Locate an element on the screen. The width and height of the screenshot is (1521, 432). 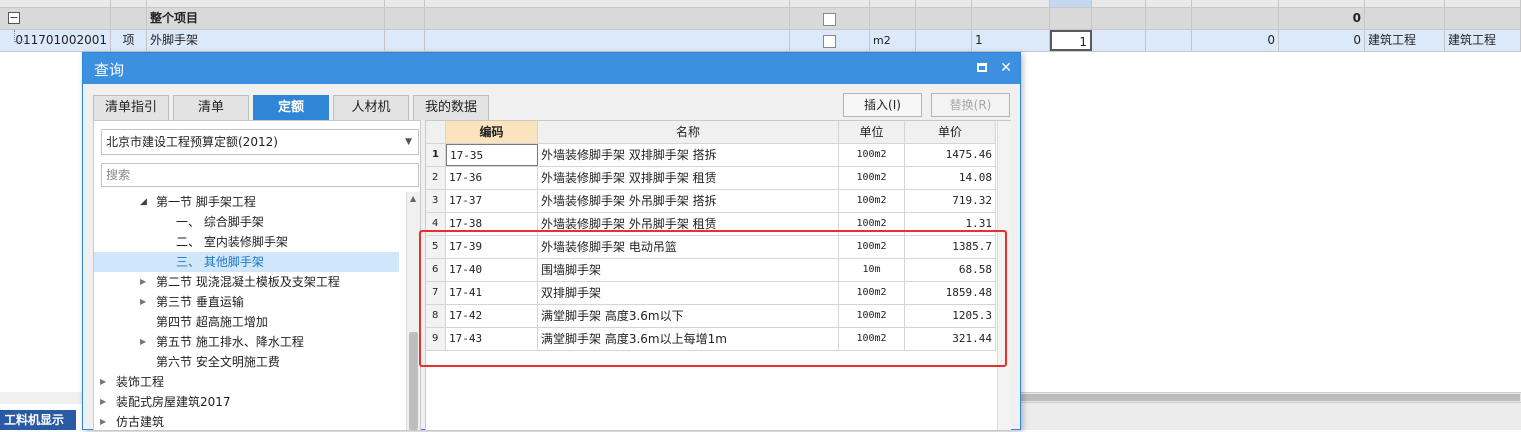
table-row: 5 17-39 外墙装修脚手架 电动吊篮 100m2 1385.7 is located at coordinates (711, 247).